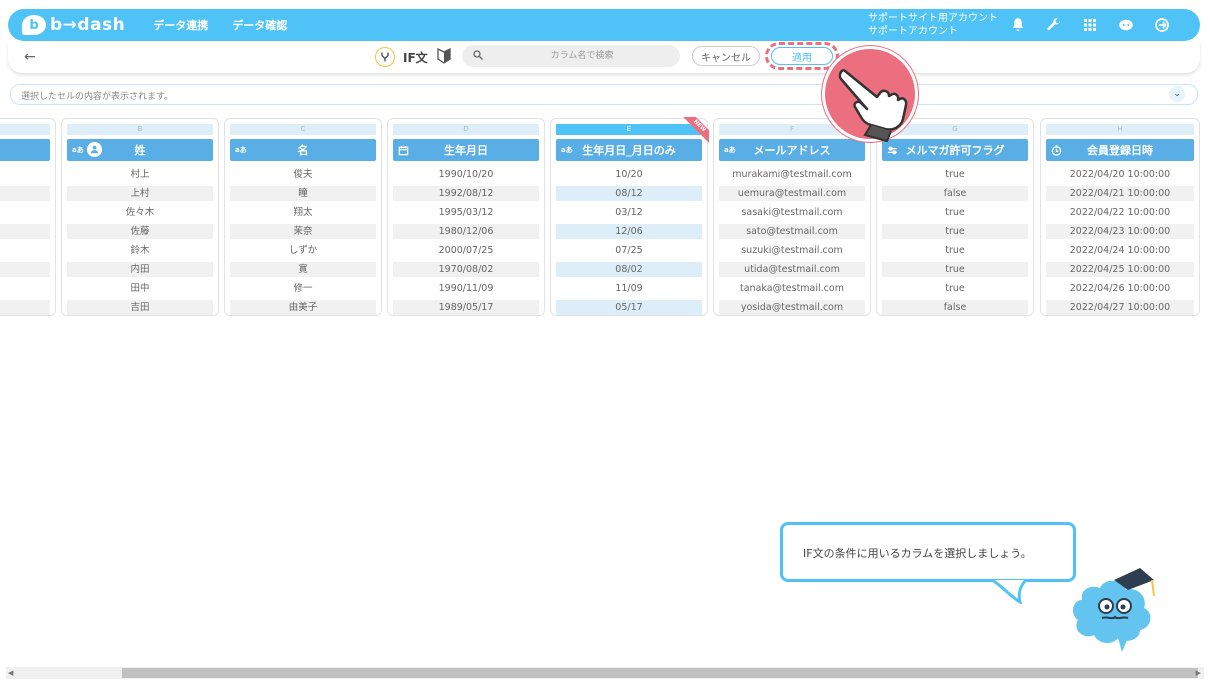 The image size is (1210, 680). Describe the element at coordinates (466, 288) in the screenshot. I see `table-cell: 1990/11/09` at that location.